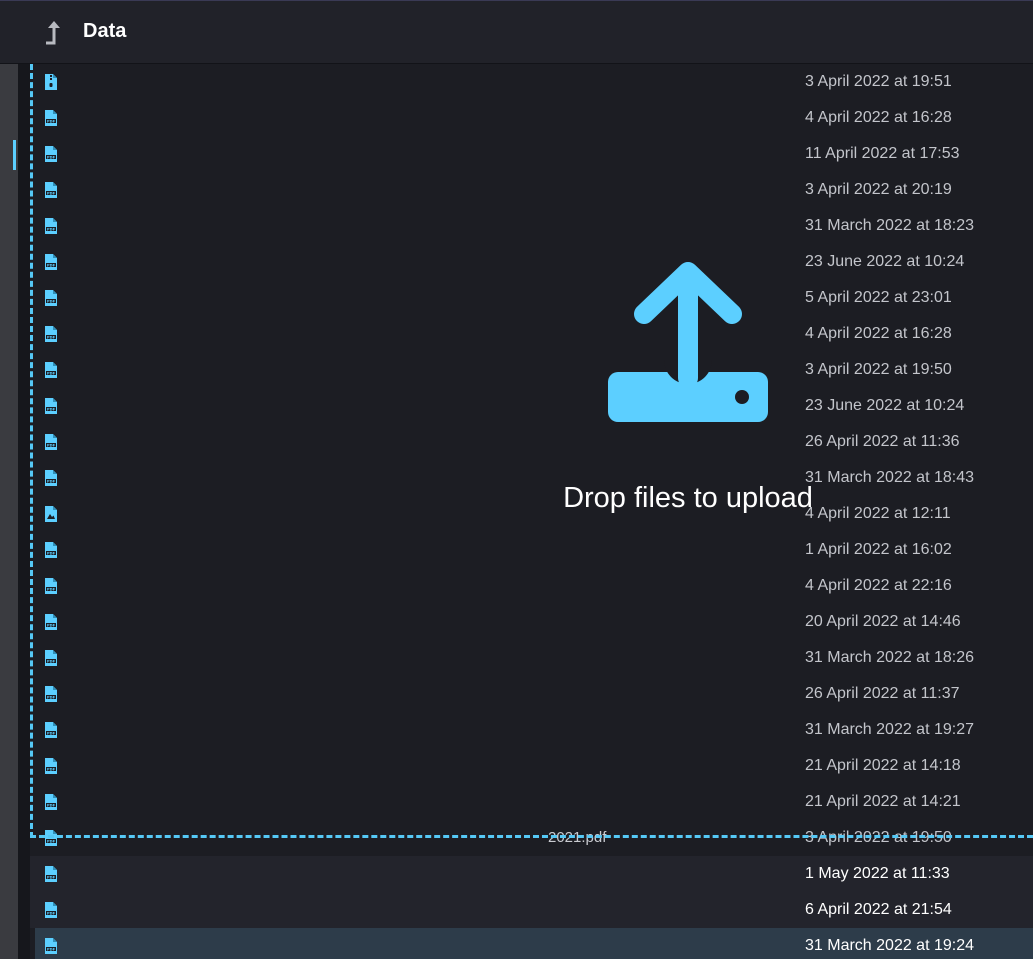 The height and width of the screenshot is (959, 1033). Describe the element at coordinates (531, 154) in the screenshot. I see `file-row: PDF 11 April 2022 at 17:53` at that location.